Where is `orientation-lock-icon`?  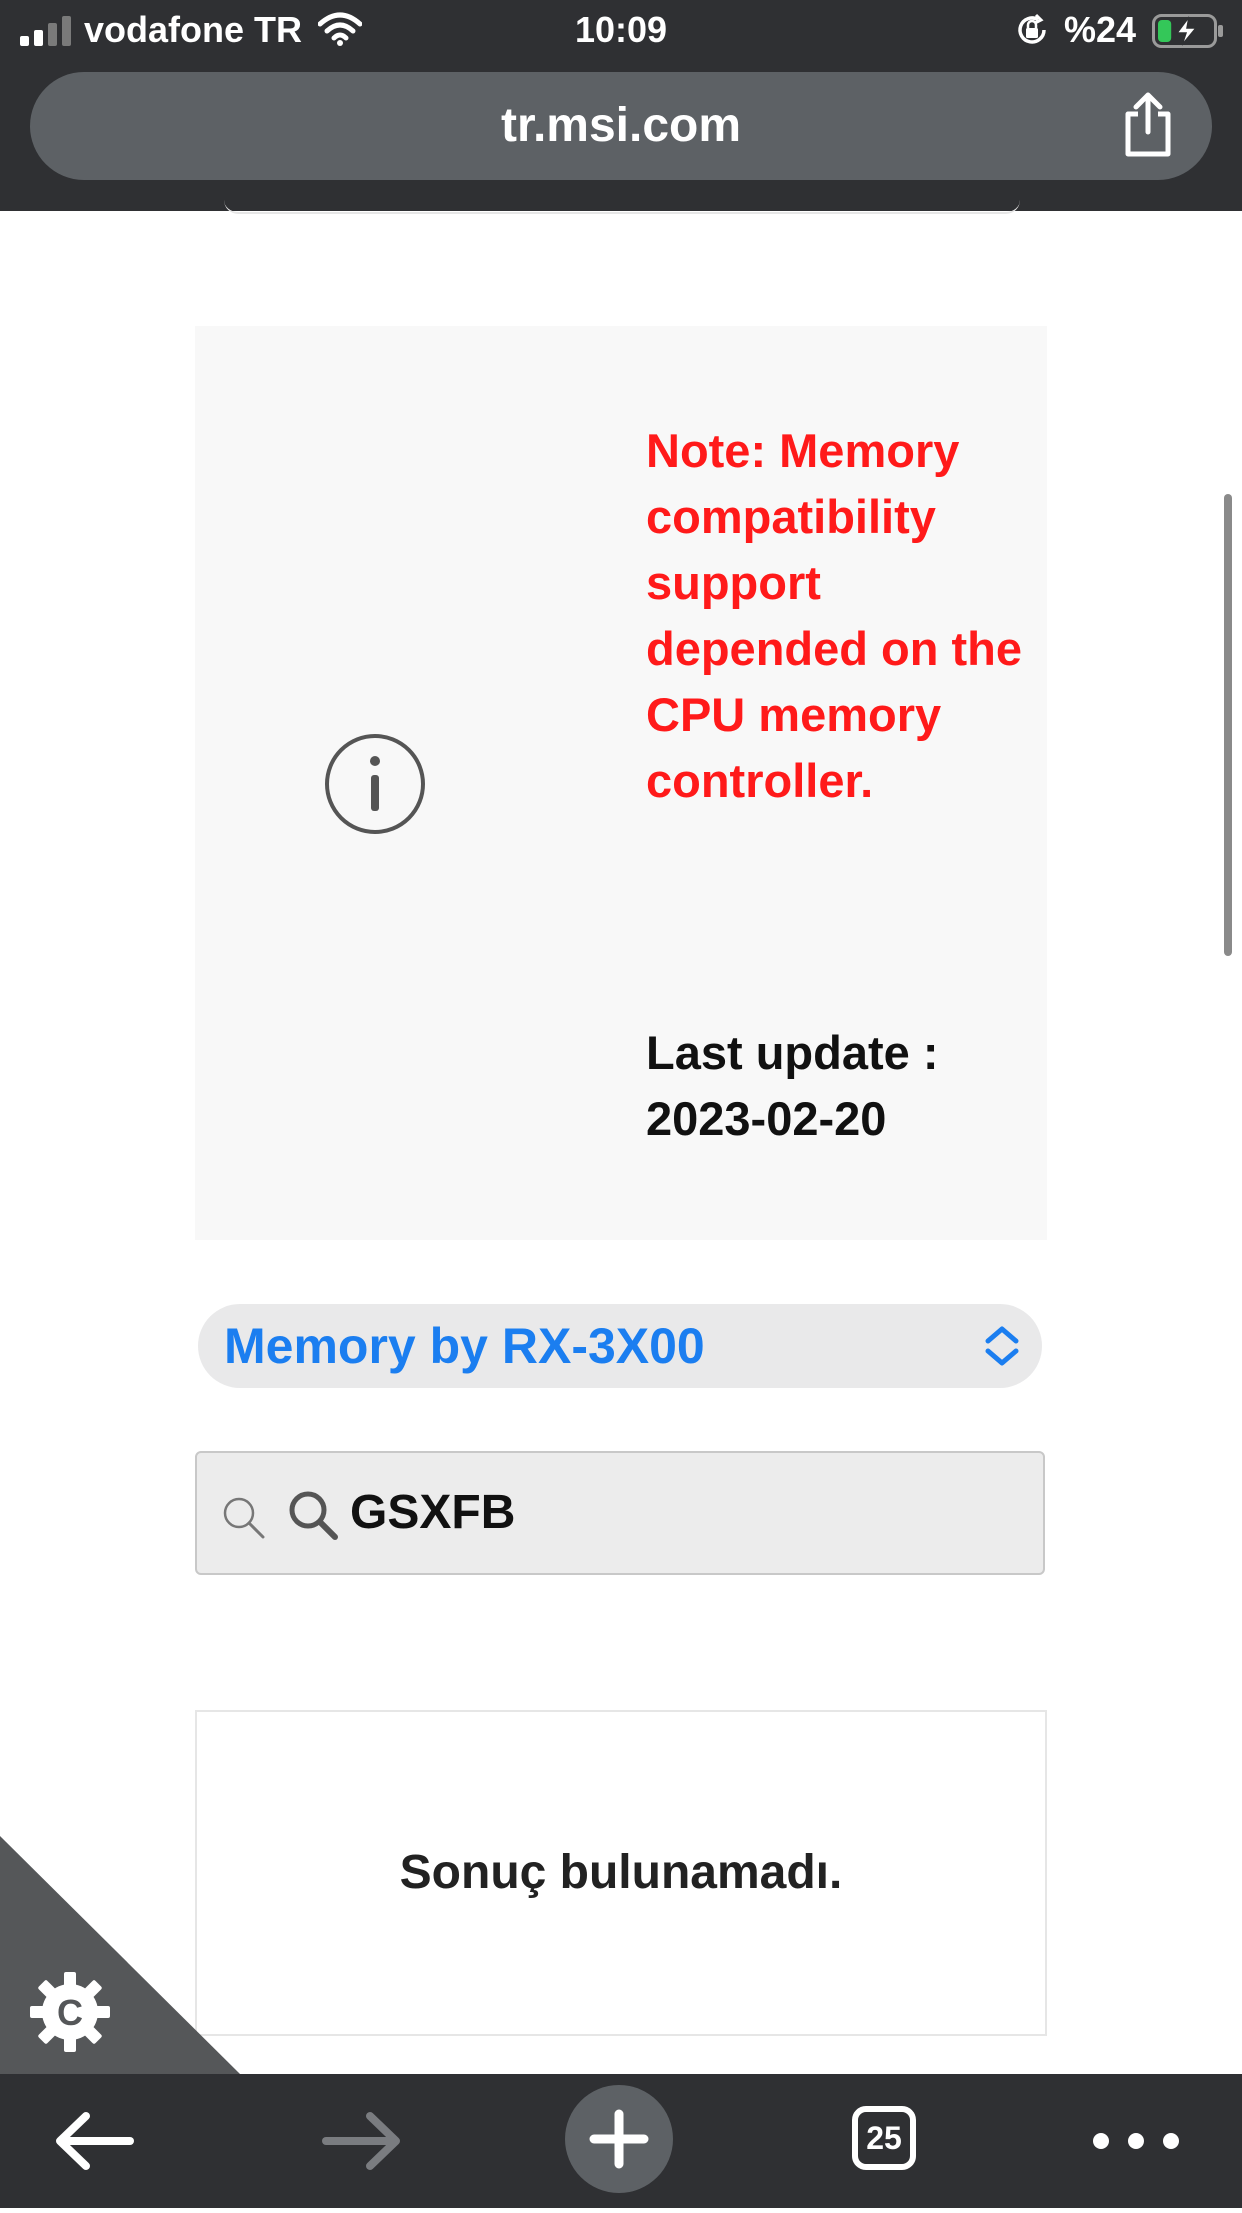
orientation-lock-icon is located at coordinates (1032, 28).